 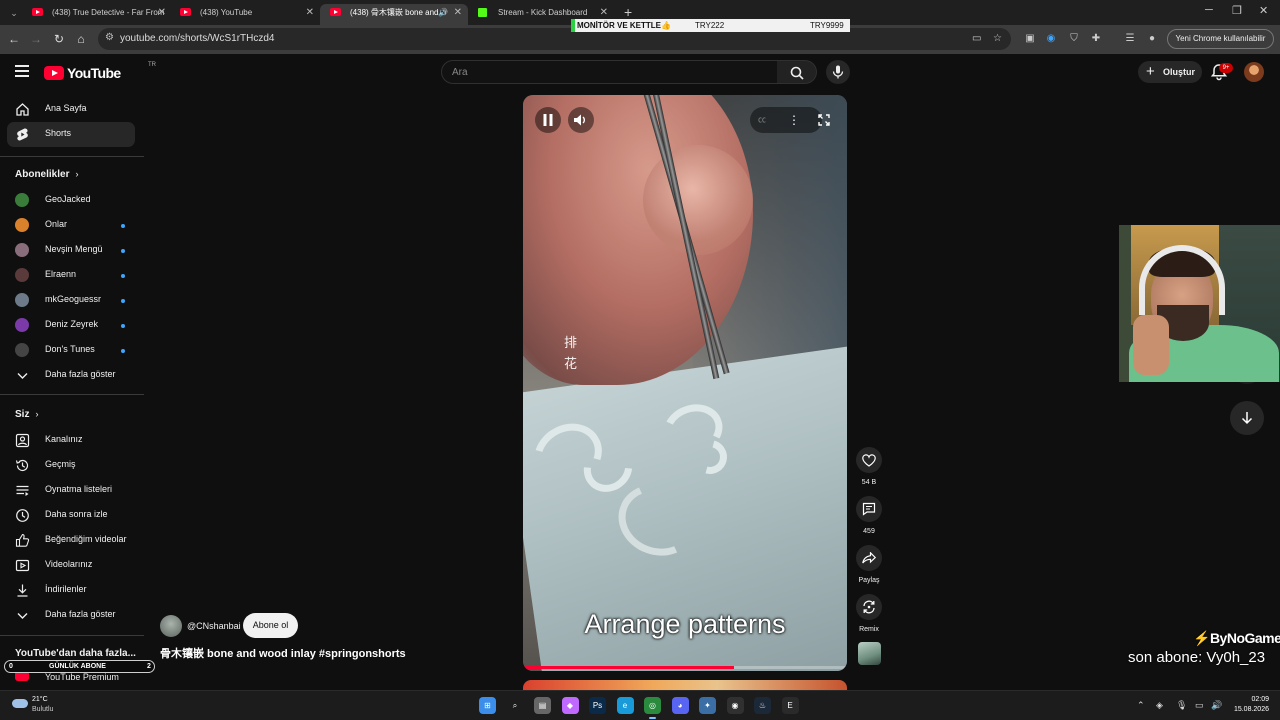 What do you see at coordinates (71, 375) in the screenshot?
I see `sidebar-show-more-subscriptions: Daha fazla göster` at bounding box center [71, 375].